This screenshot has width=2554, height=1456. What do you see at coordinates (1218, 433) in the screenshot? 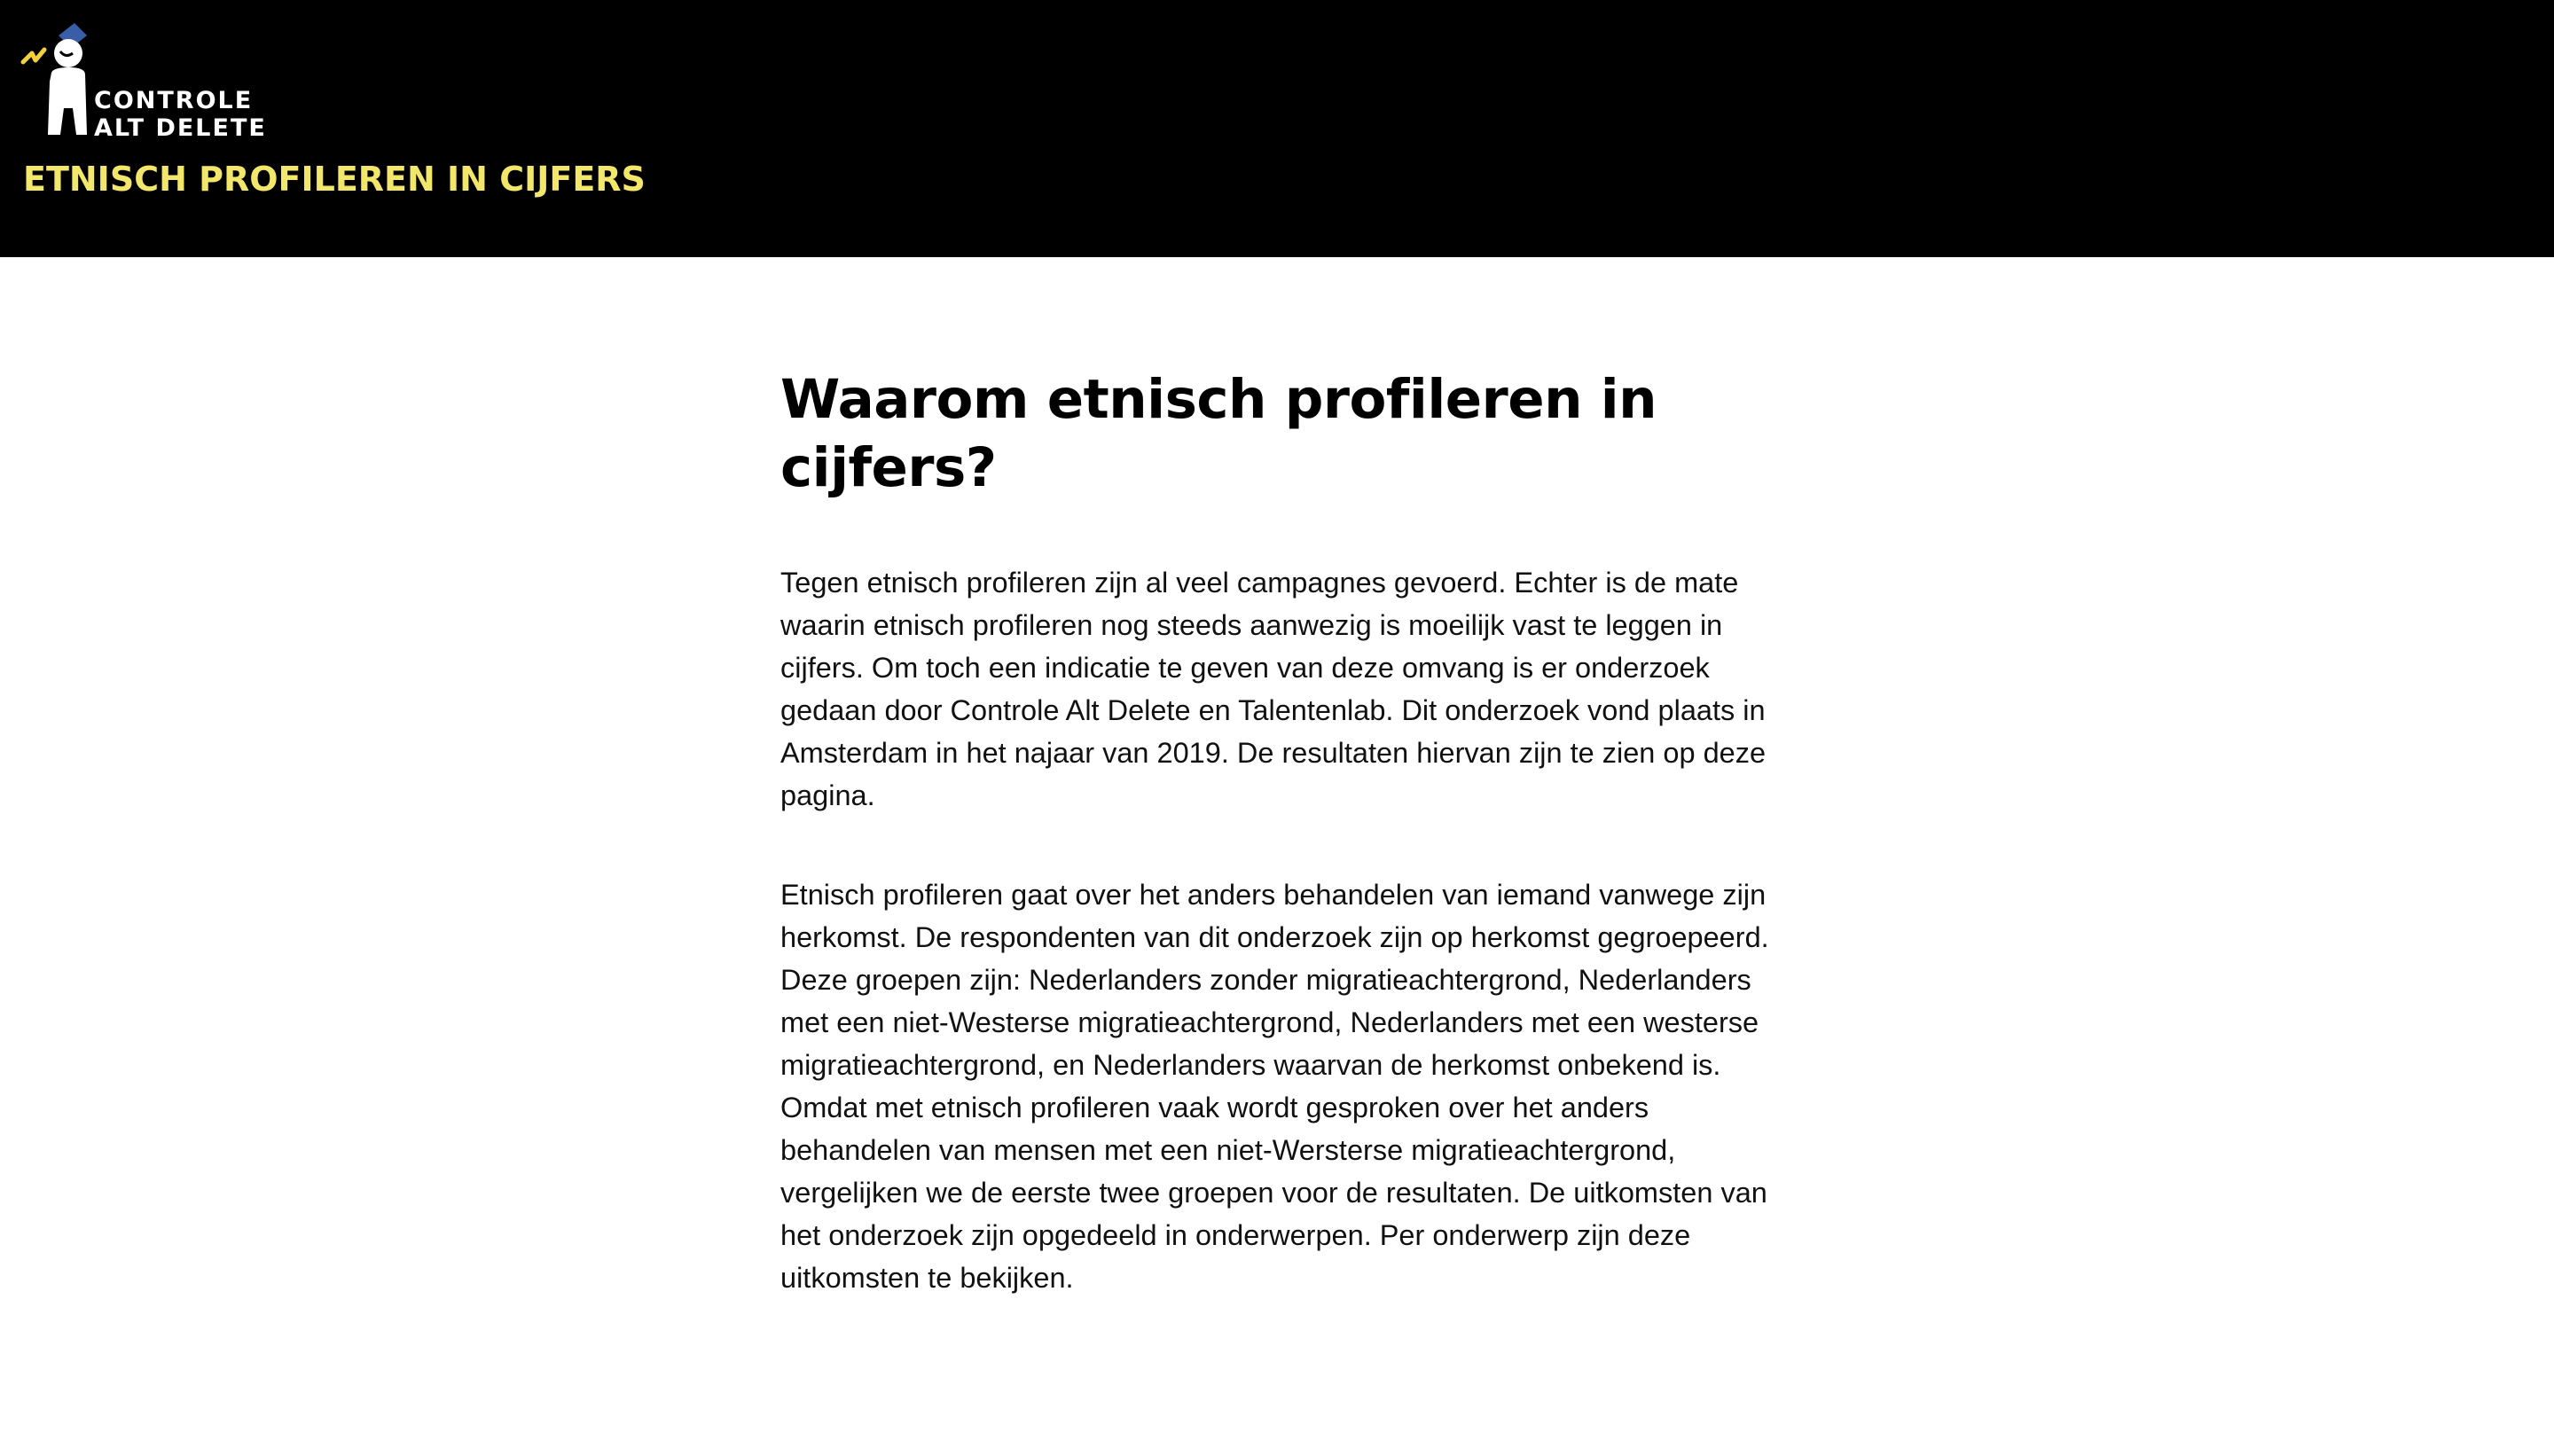
I see `page-heading: Waarom etnisch profileren in cijfers?` at bounding box center [1218, 433].